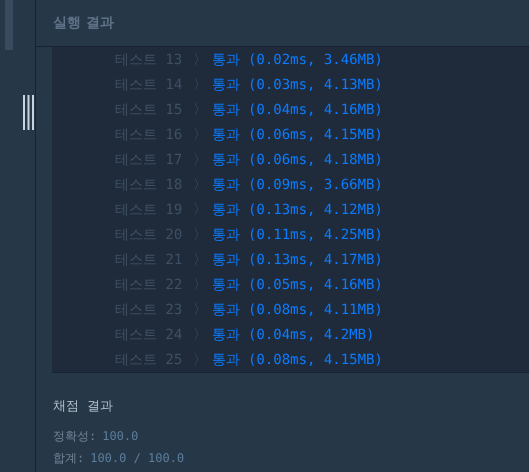 This screenshot has width=529, height=472. I want to click on grading-title: 채점 결과, so click(83, 407).